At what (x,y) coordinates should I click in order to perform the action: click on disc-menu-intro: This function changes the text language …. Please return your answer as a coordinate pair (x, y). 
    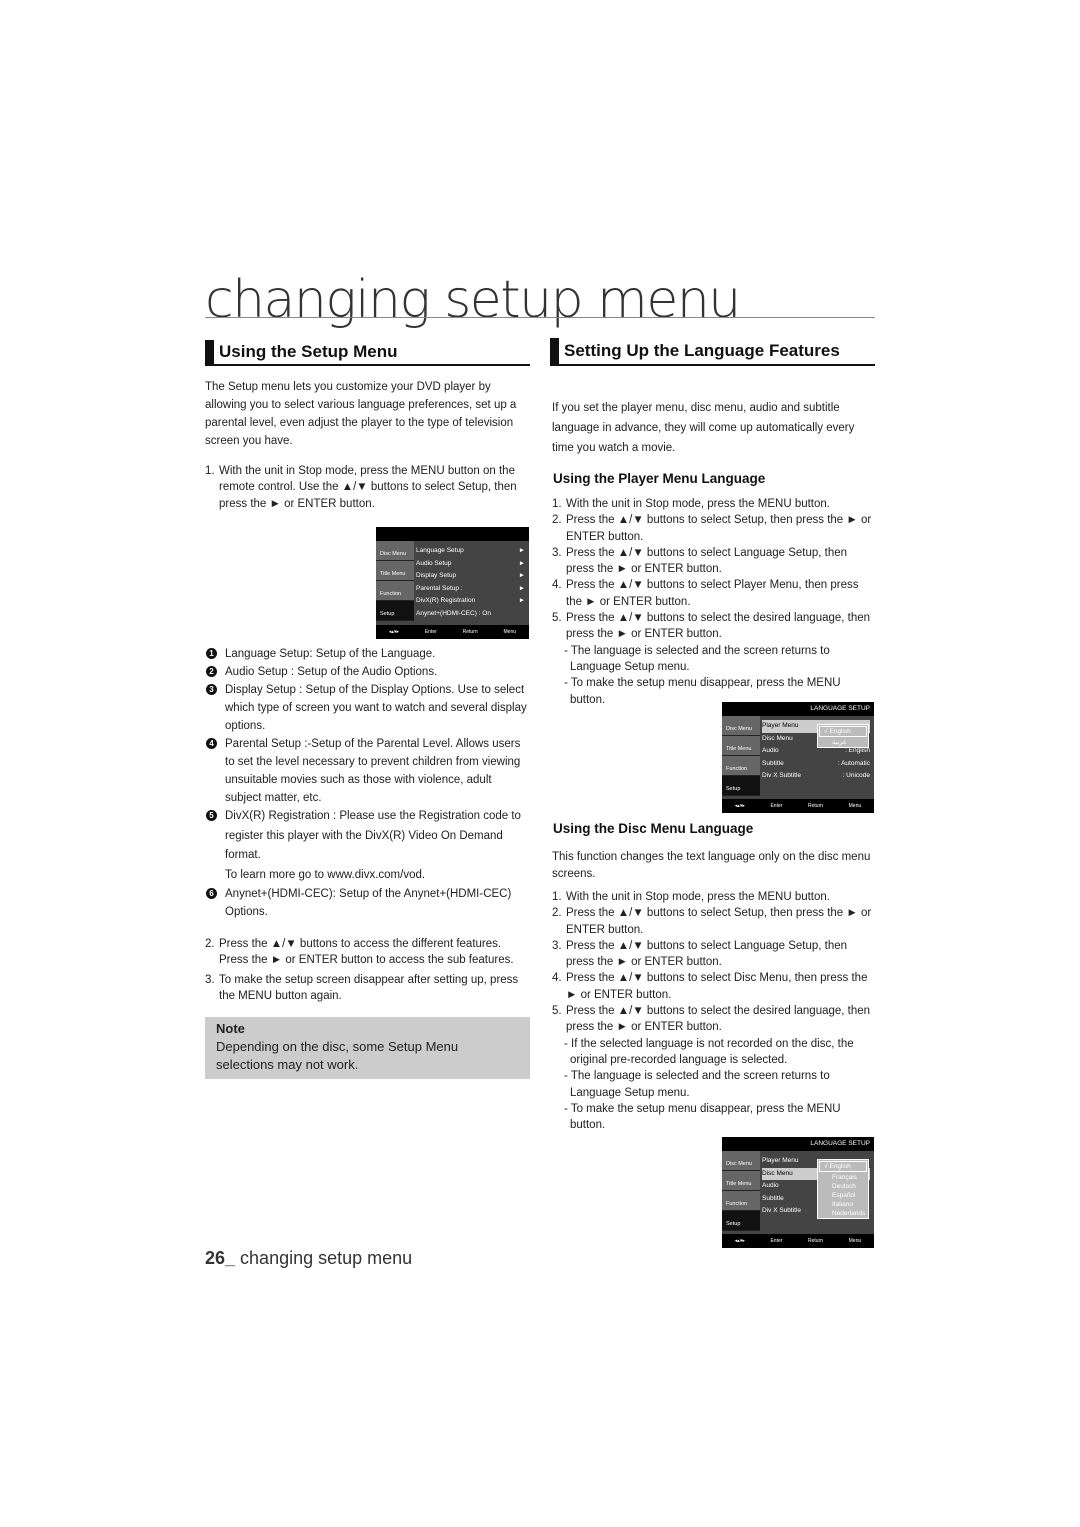
    Looking at the image, I should click on (711, 865).